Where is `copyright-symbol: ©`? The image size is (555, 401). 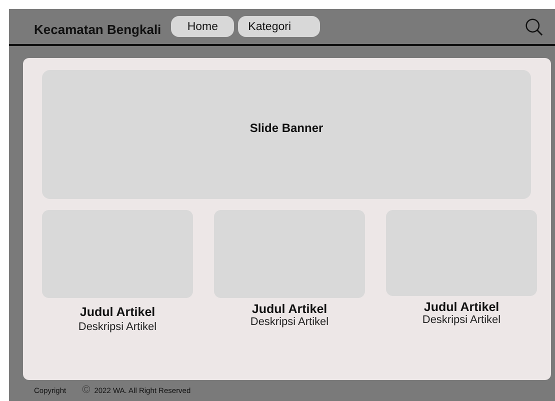
copyright-symbol: © is located at coordinates (86, 390).